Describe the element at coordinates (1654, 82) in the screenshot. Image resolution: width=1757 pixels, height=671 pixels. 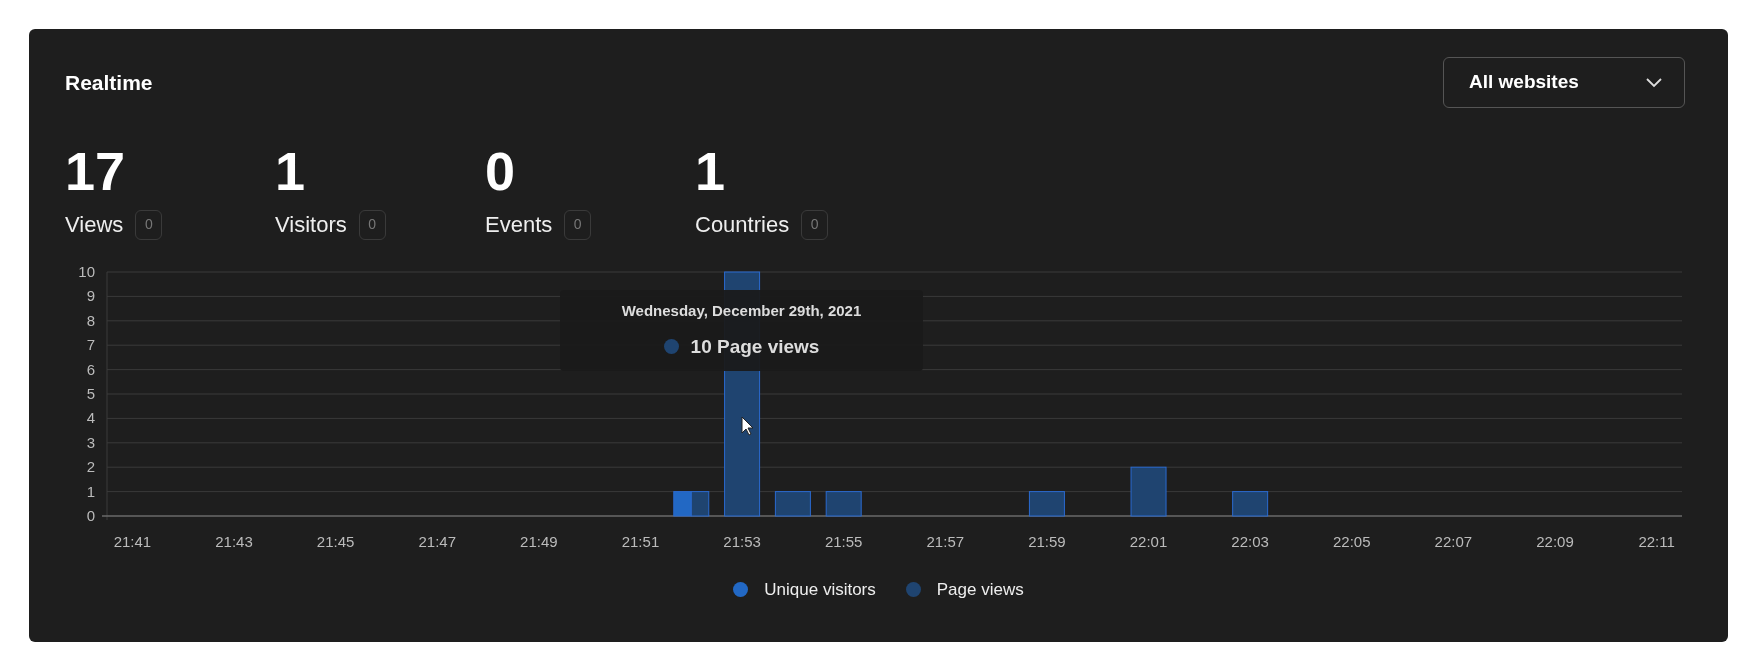
I see `chevron-down-icon` at that location.